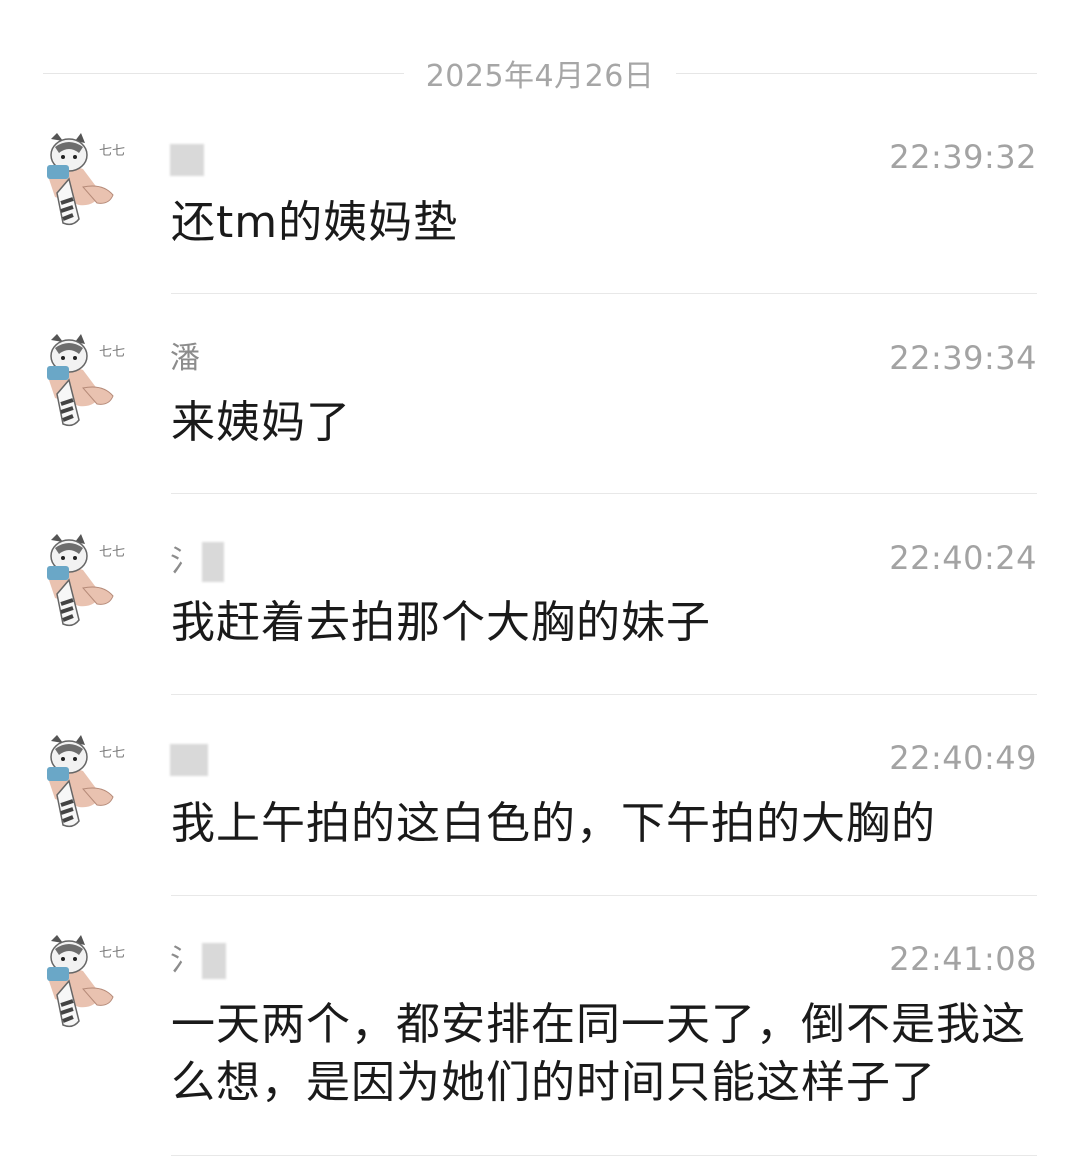 The image size is (1080, 1165). Describe the element at coordinates (540, 76) in the screenshot. I see `date-separator-text: 2025年4月26日` at that location.